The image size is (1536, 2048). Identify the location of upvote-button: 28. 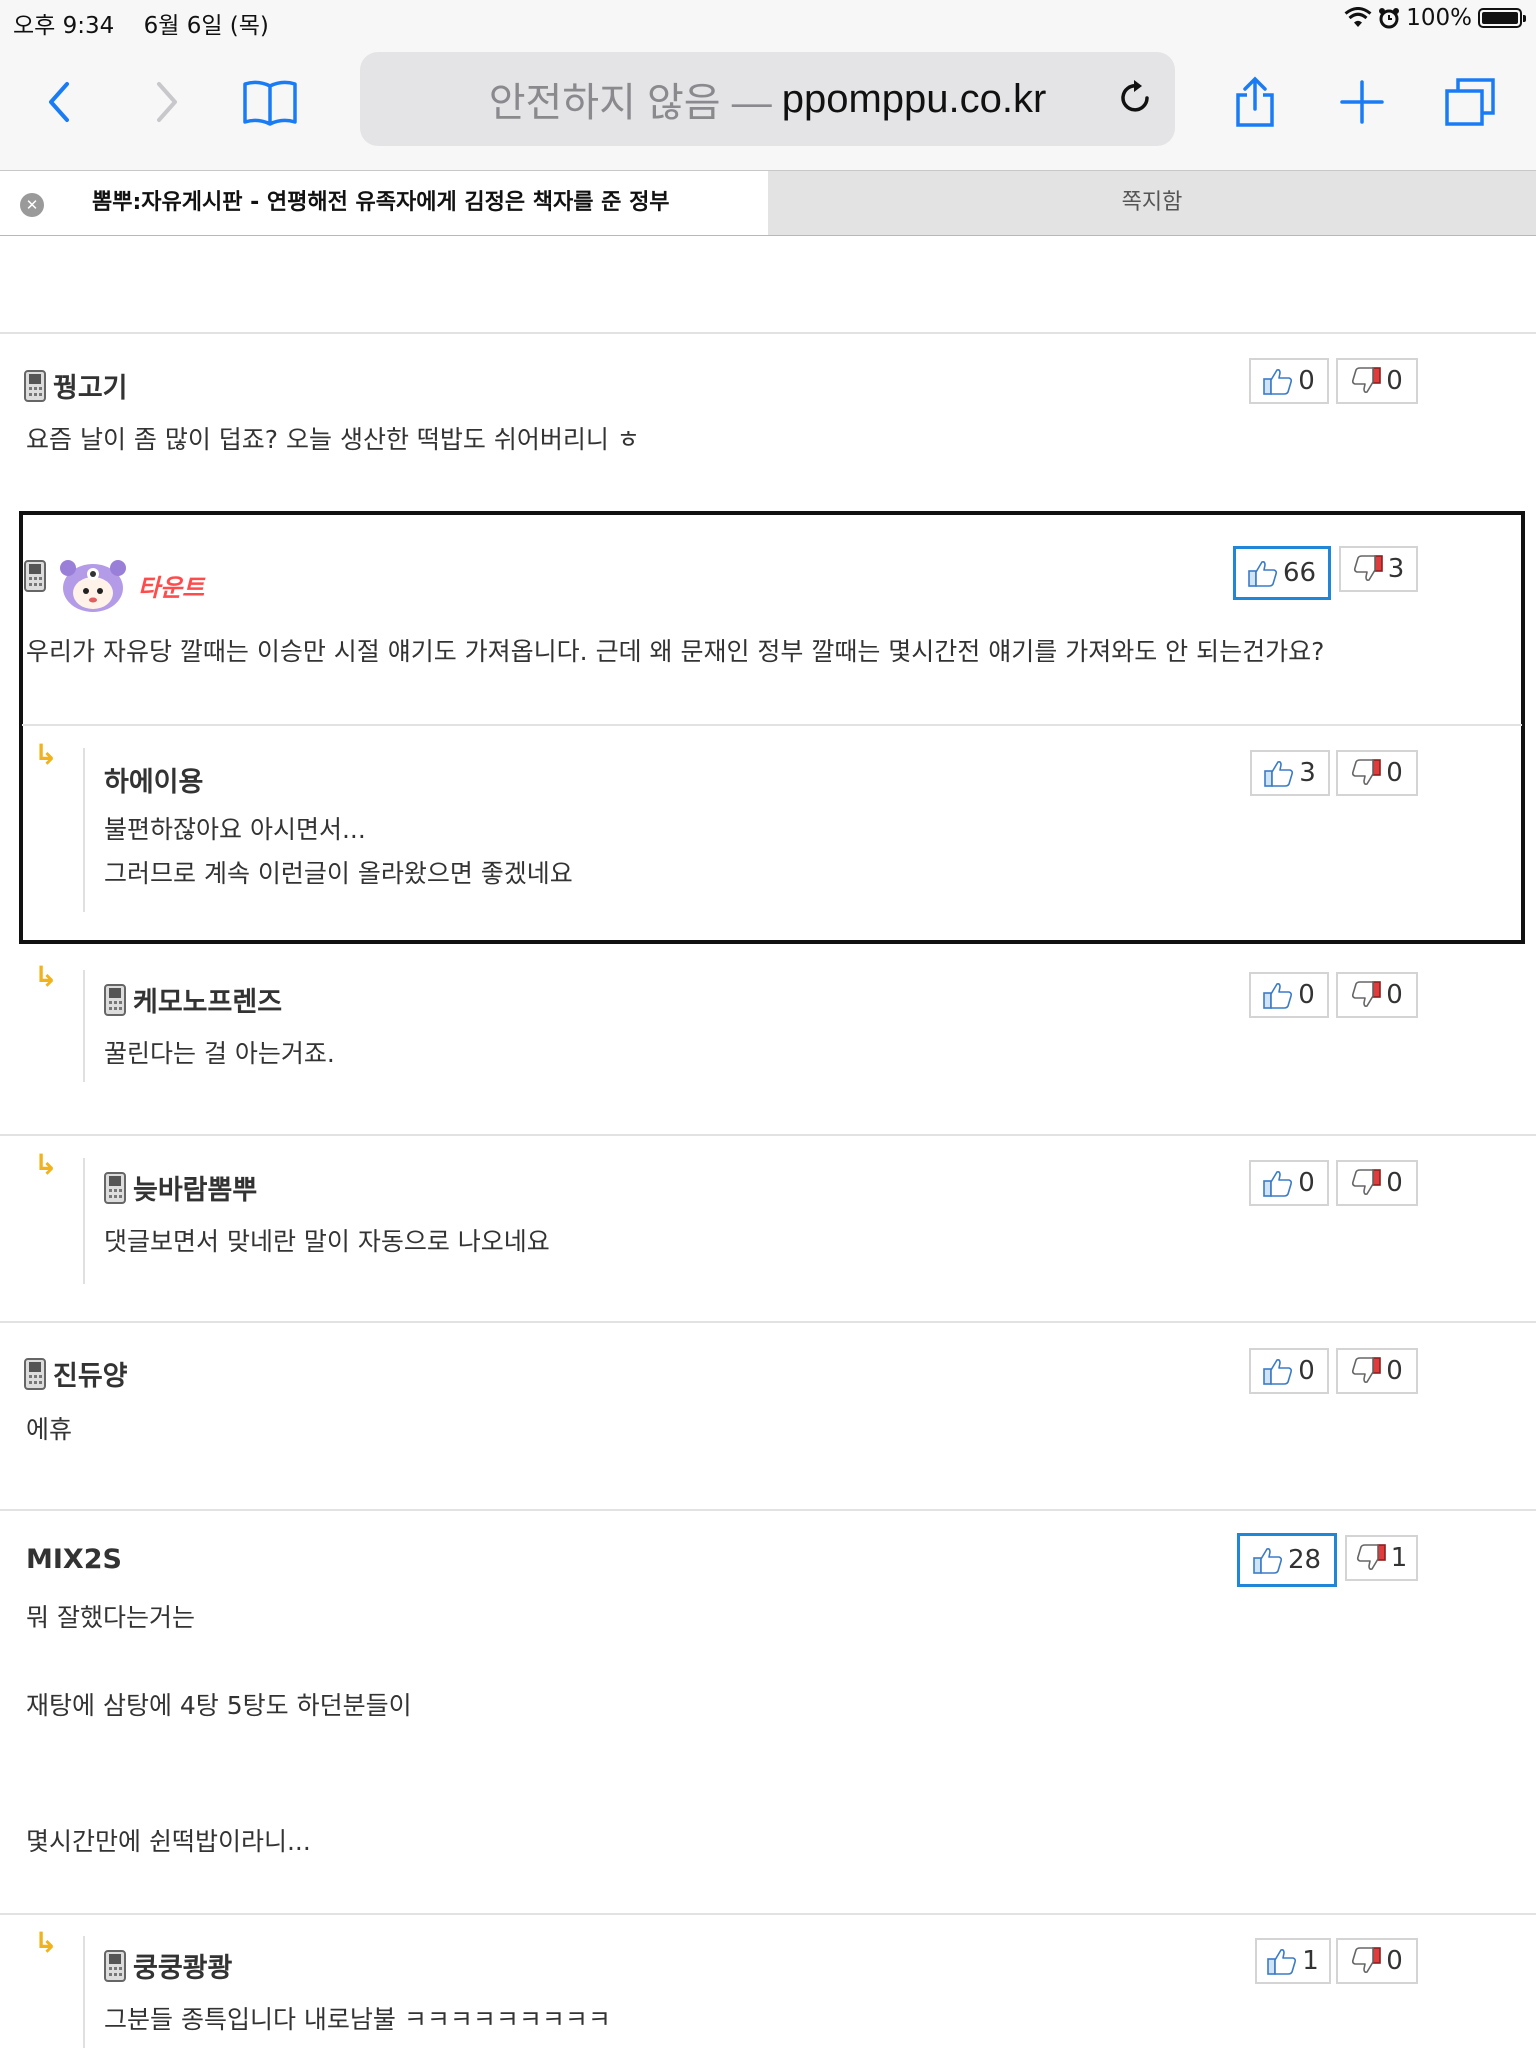
(1287, 1560).